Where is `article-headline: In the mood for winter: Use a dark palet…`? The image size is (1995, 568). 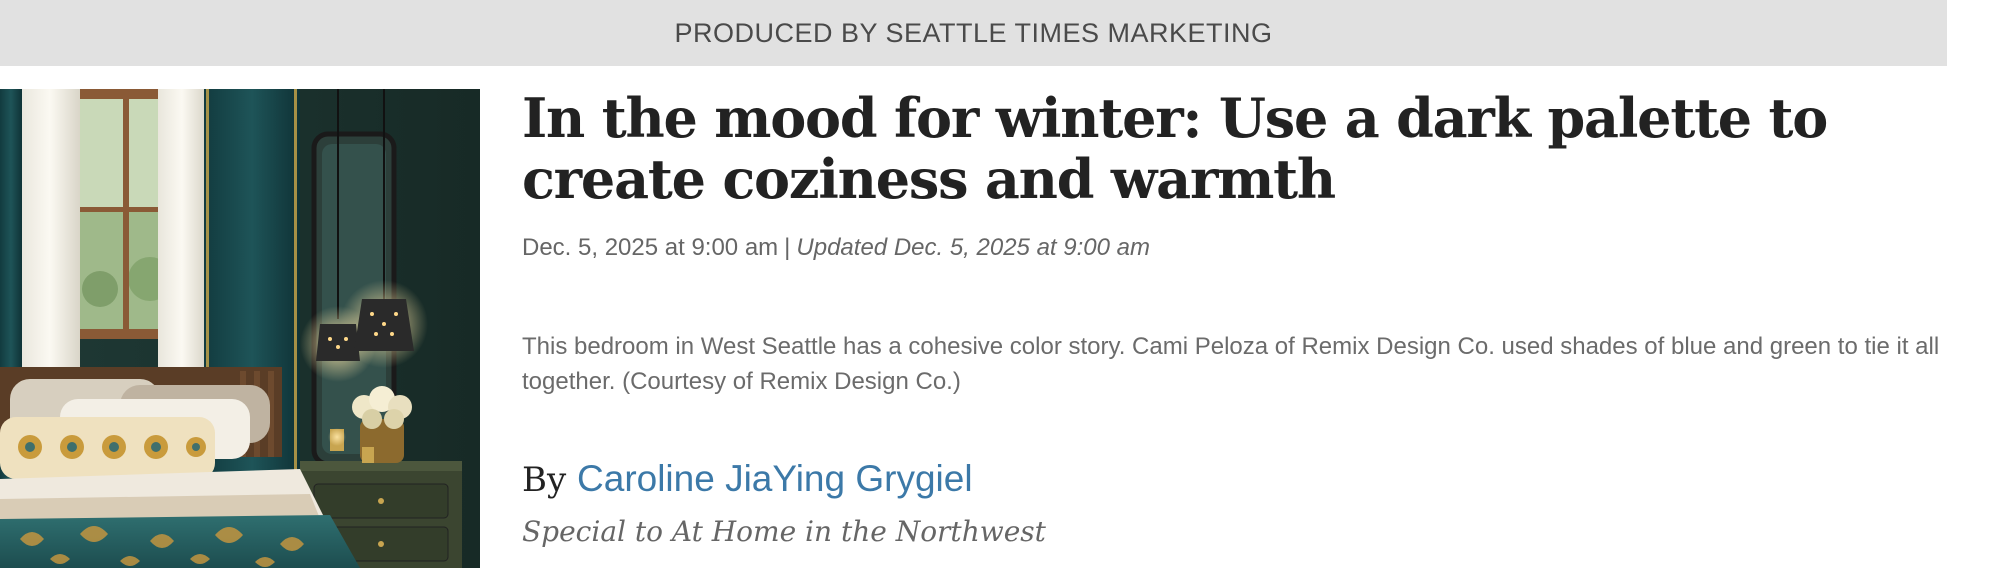
article-headline: In the mood for winter: Use a dark palet… is located at coordinates (1175, 148).